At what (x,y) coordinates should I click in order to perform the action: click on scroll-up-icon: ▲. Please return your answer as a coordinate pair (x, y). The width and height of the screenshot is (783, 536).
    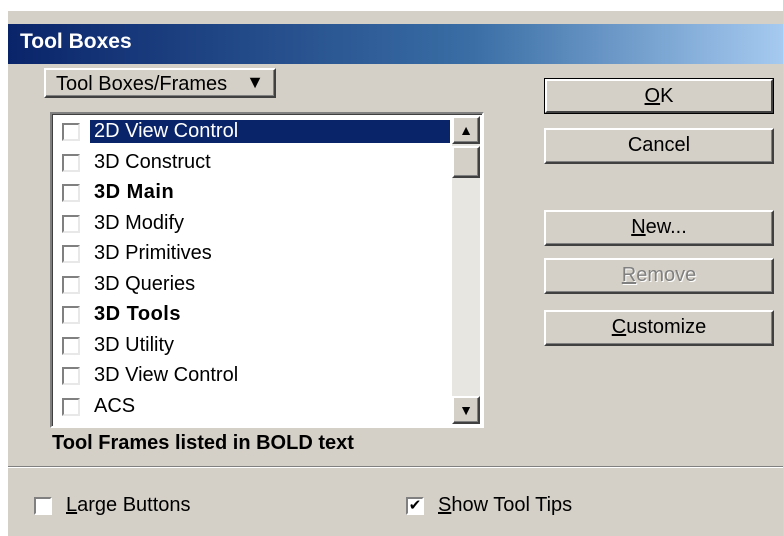
    Looking at the image, I should click on (466, 130).